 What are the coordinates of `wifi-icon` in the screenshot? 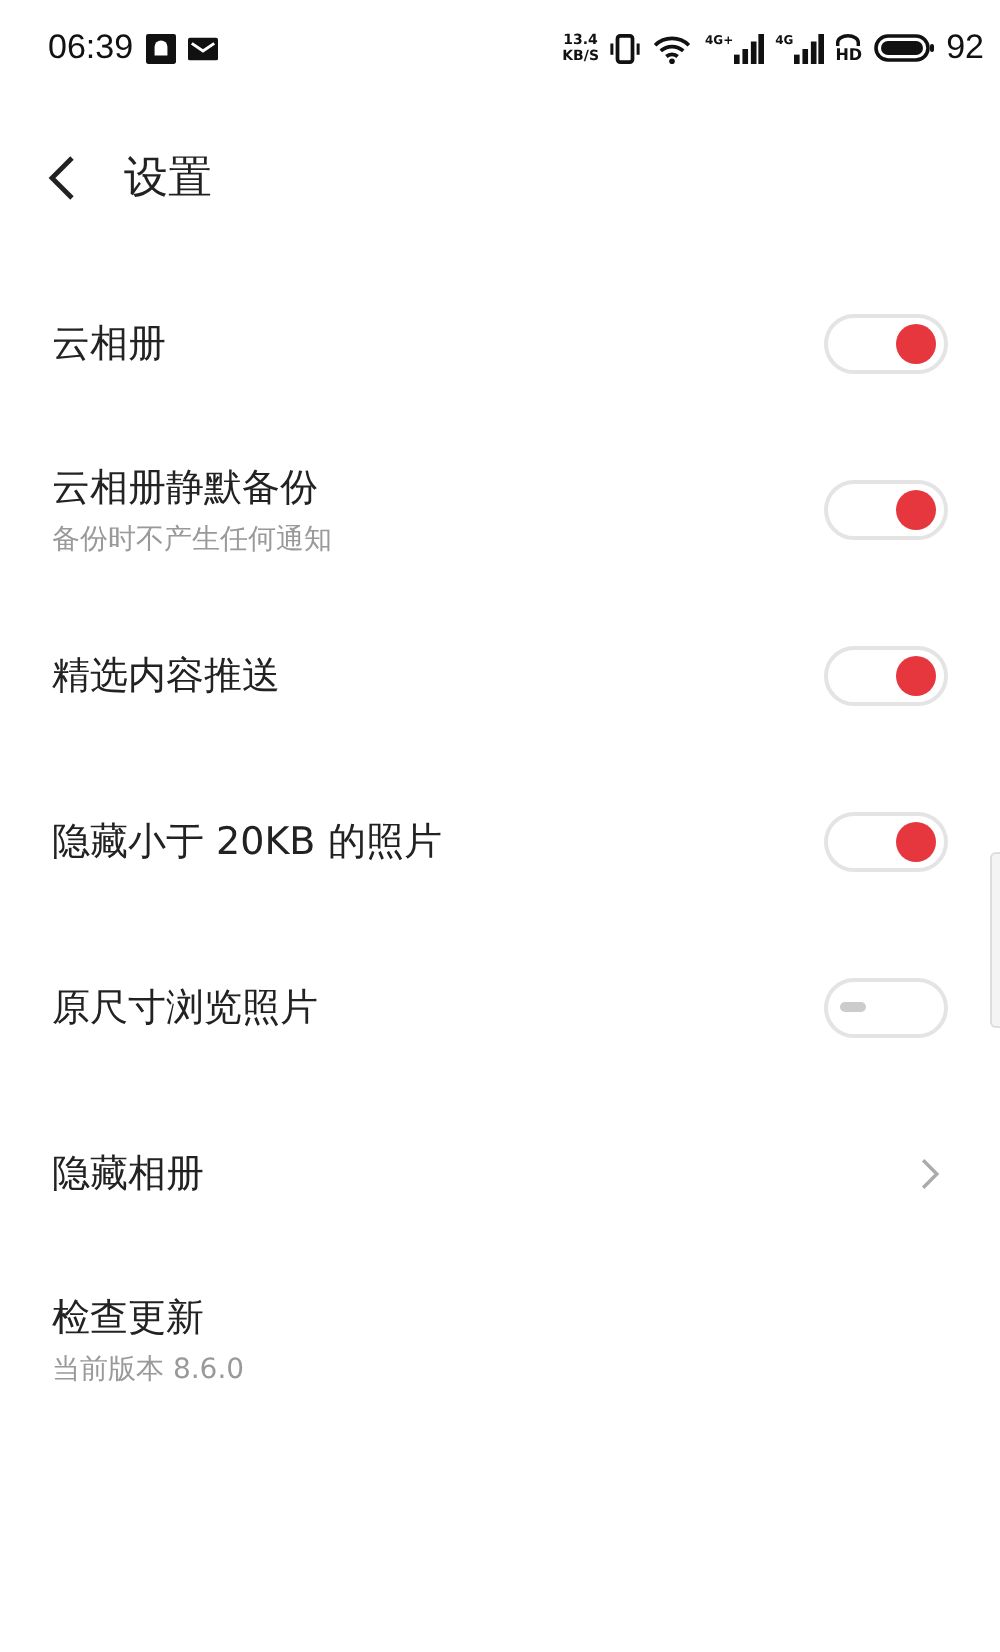 It's located at (672, 48).